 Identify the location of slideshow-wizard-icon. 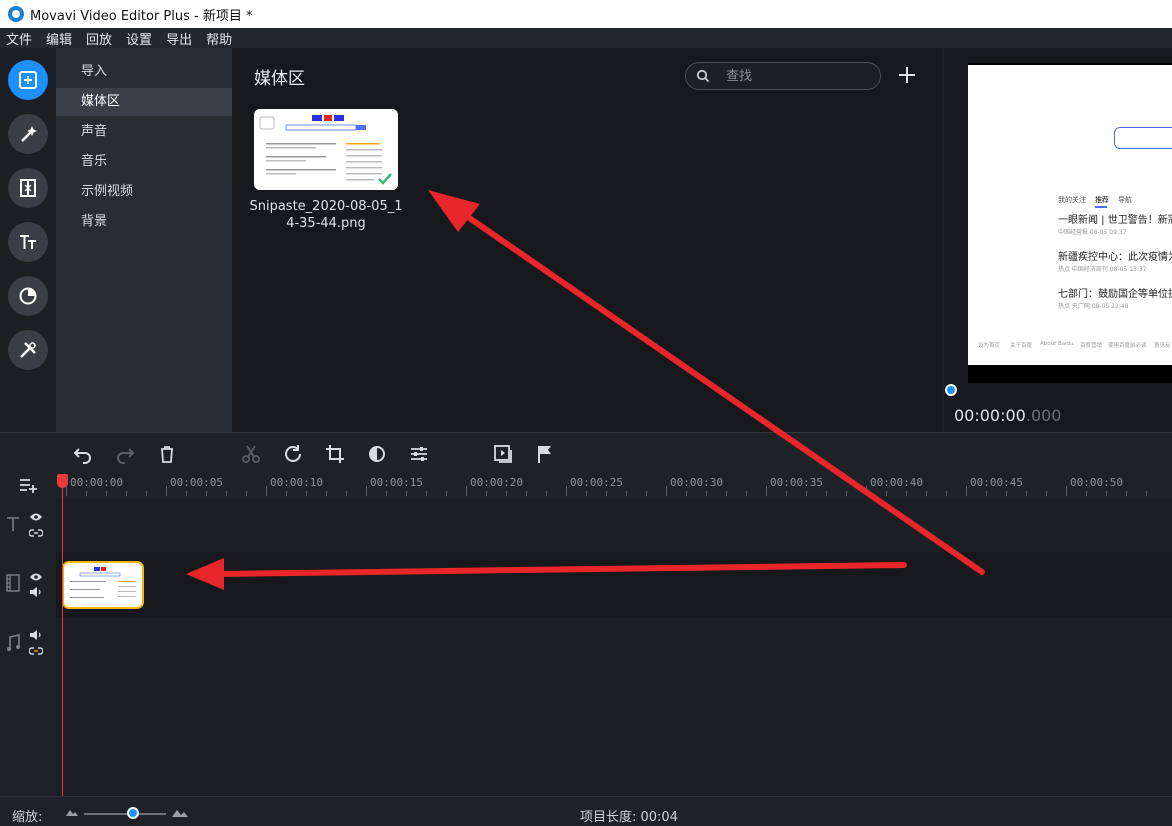
(503, 454).